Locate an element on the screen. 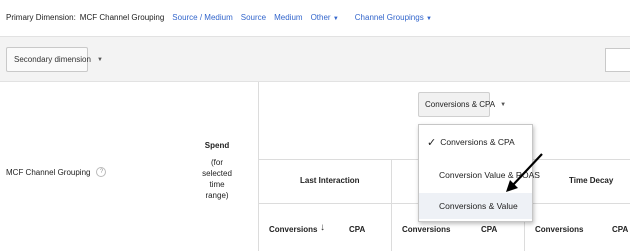 The width and height of the screenshot is (630, 251). dimension-link-source-medium: Source / Medium is located at coordinates (202, 17).